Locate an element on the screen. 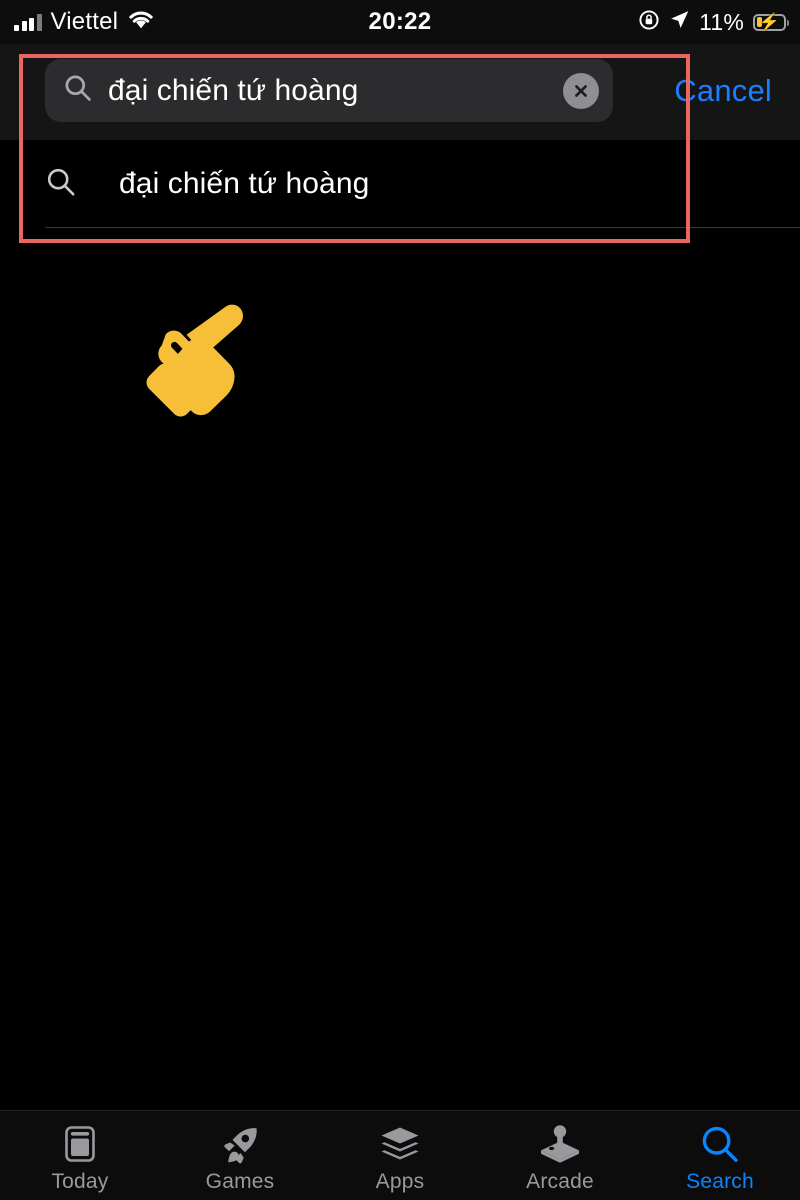 This screenshot has width=800, height=1200. tab-today: Today is located at coordinates (80, 1155).